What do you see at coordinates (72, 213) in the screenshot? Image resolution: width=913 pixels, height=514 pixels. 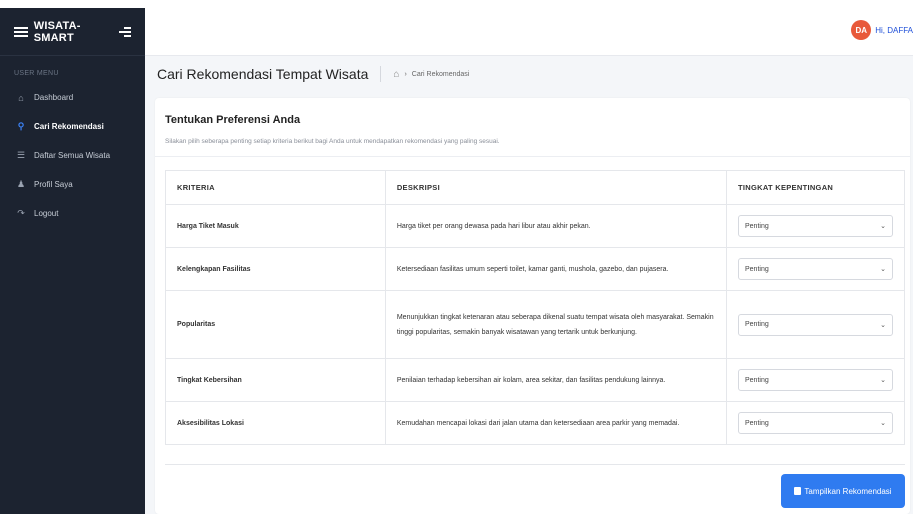 I see `sidebar-item-logout: ↷ Logout` at bounding box center [72, 213].